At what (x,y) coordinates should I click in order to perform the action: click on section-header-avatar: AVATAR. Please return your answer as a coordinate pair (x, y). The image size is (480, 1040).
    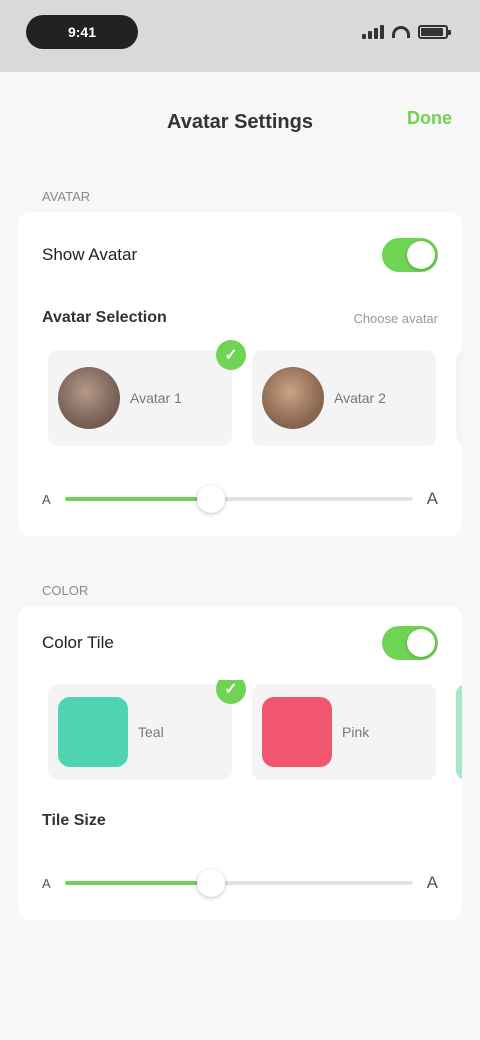
    Looking at the image, I should click on (66, 196).